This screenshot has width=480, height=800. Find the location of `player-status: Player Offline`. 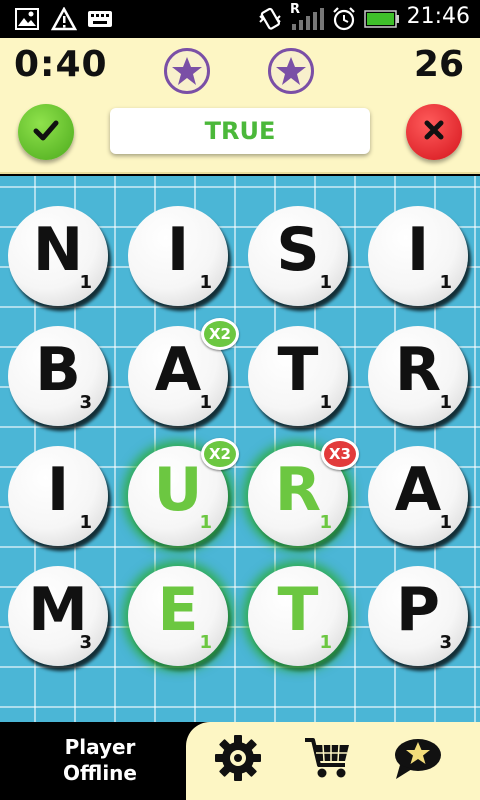

player-status: Player Offline is located at coordinates (100, 760).